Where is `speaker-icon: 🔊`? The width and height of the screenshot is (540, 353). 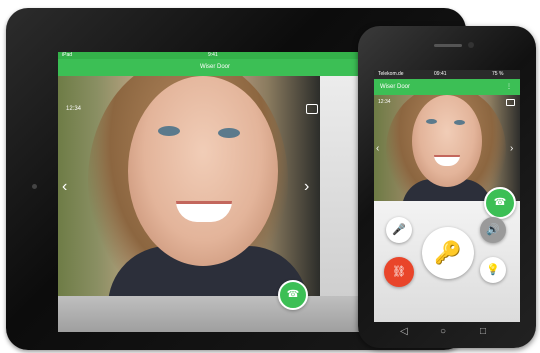
speaker-icon: 🔊 is located at coordinates (493, 230).